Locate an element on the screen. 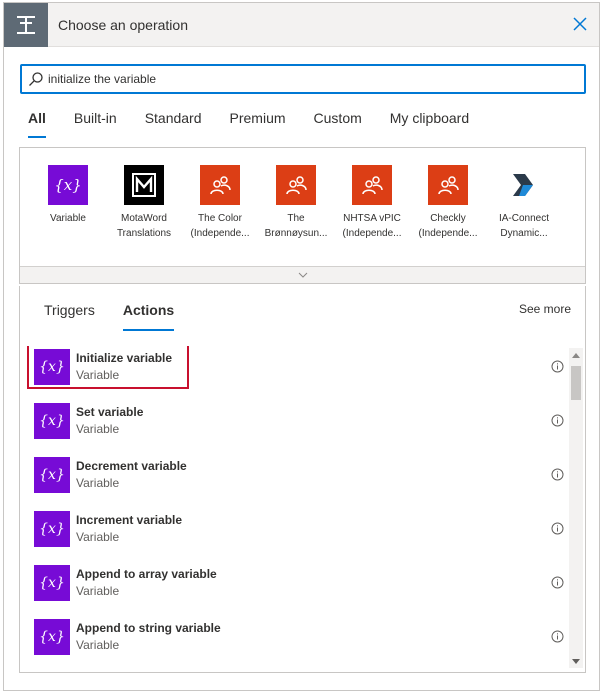 The width and height of the screenshot is (602, 695). expand-connectors-button is located at coordinates (302, 274).